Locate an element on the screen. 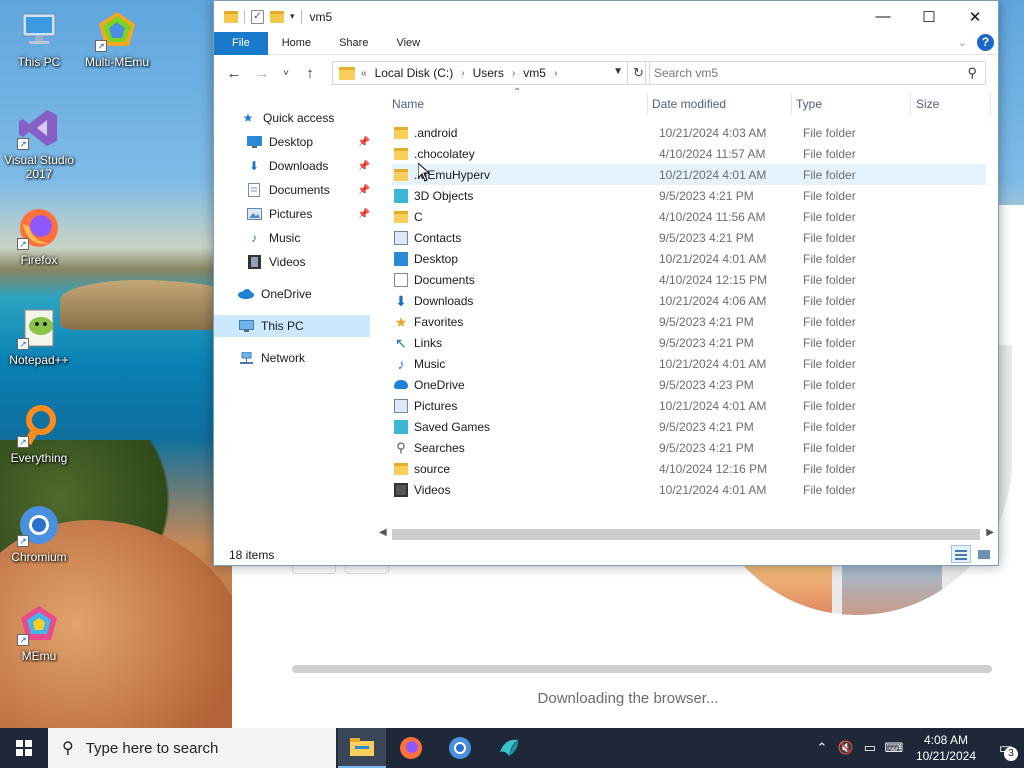 The width and height of the screenshot is (1024, 768). horizontal-scrollbar: ◀ ▶ is located at coordinates (686, 533).